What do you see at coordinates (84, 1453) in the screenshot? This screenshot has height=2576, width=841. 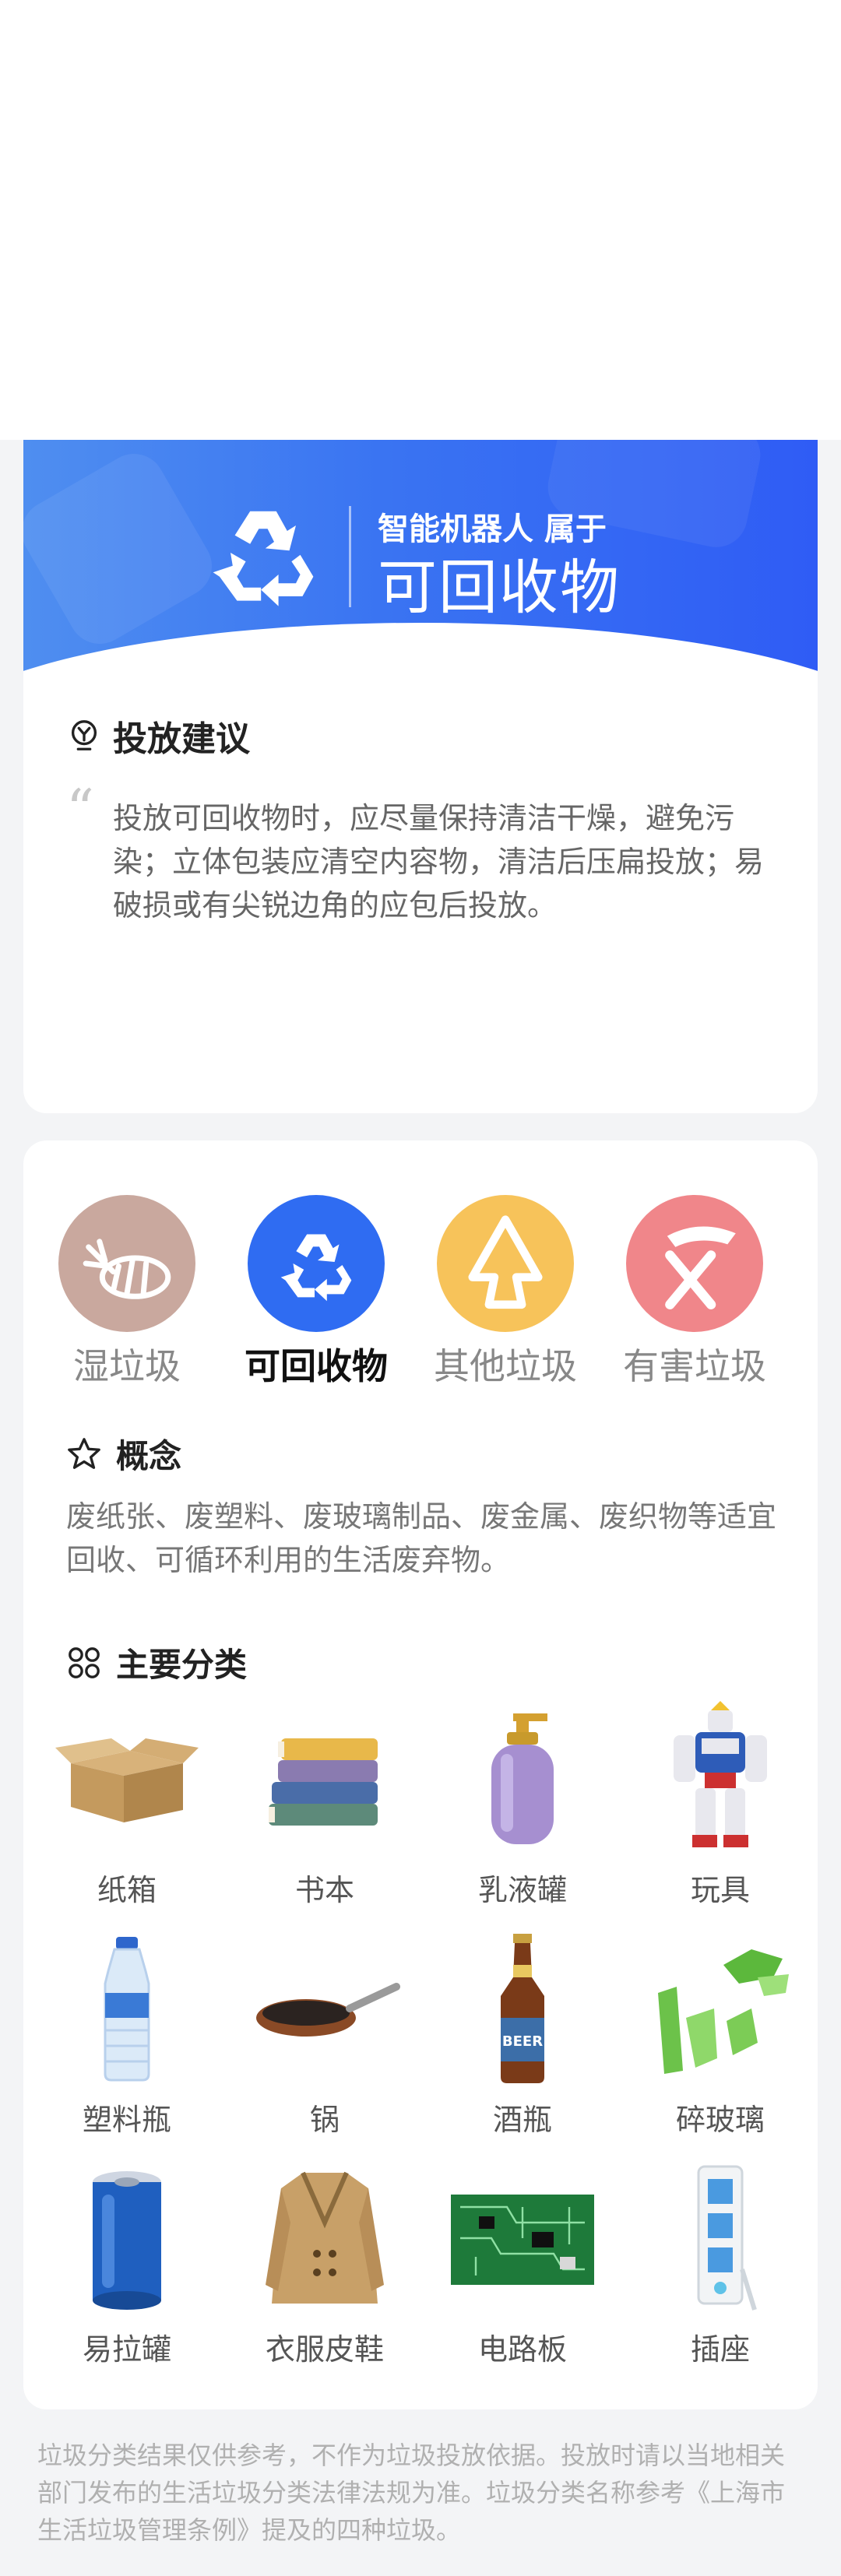 I see `star-icon` at bounding box center [84, 1453].